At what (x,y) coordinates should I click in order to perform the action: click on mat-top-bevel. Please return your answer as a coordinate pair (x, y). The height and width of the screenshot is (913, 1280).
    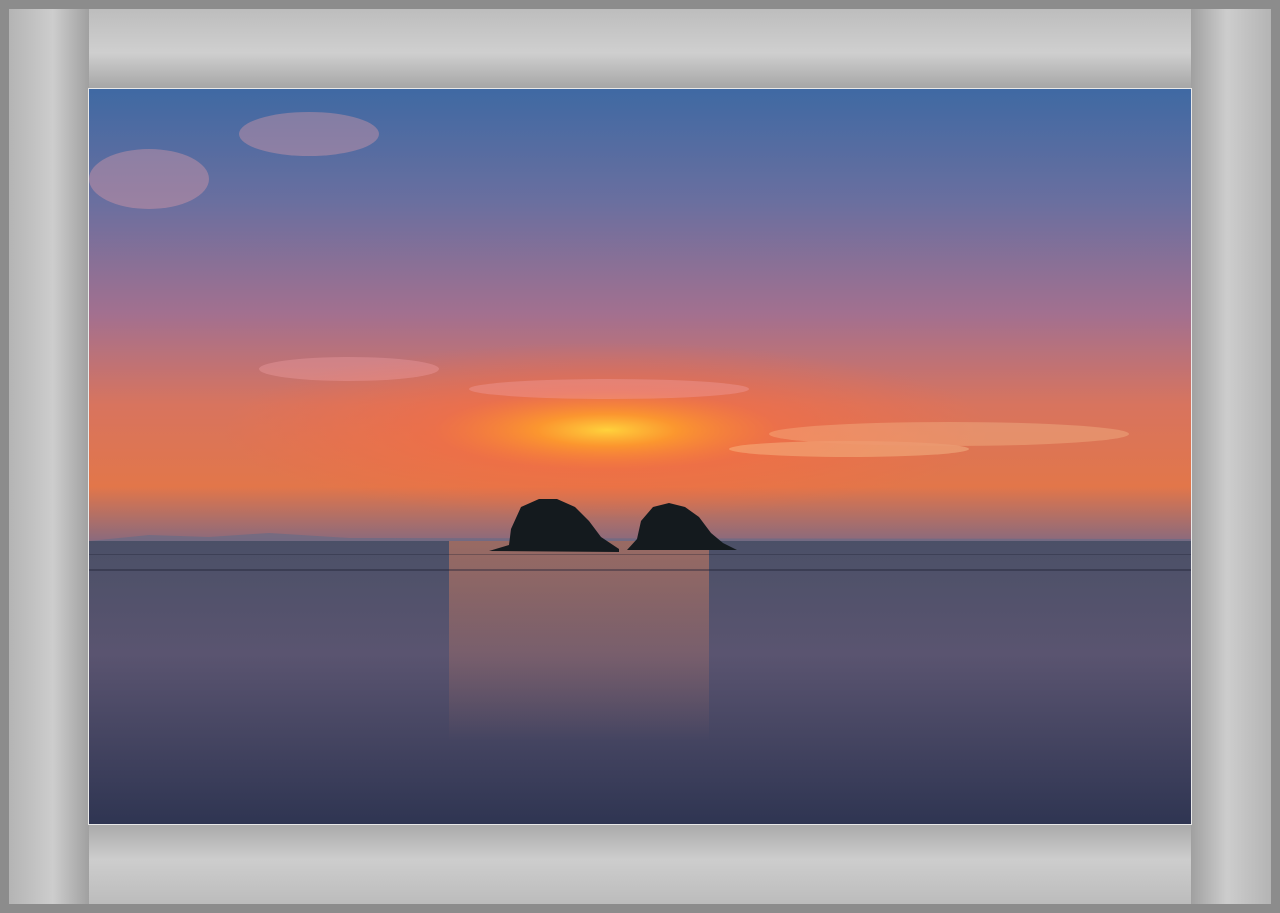
    Looking at the image, I should click on (640, 49).